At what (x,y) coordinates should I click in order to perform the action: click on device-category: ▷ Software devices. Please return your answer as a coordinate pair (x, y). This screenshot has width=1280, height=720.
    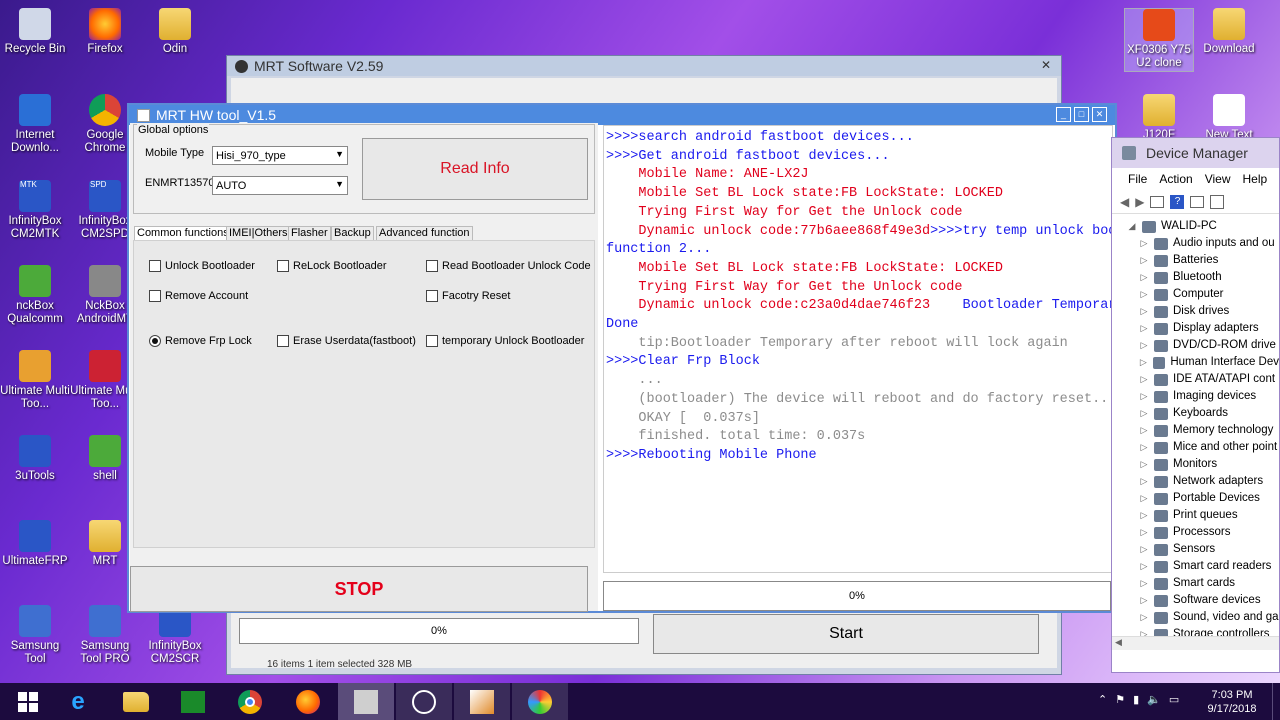
    Looking at the image, I should click on (1208, 600).